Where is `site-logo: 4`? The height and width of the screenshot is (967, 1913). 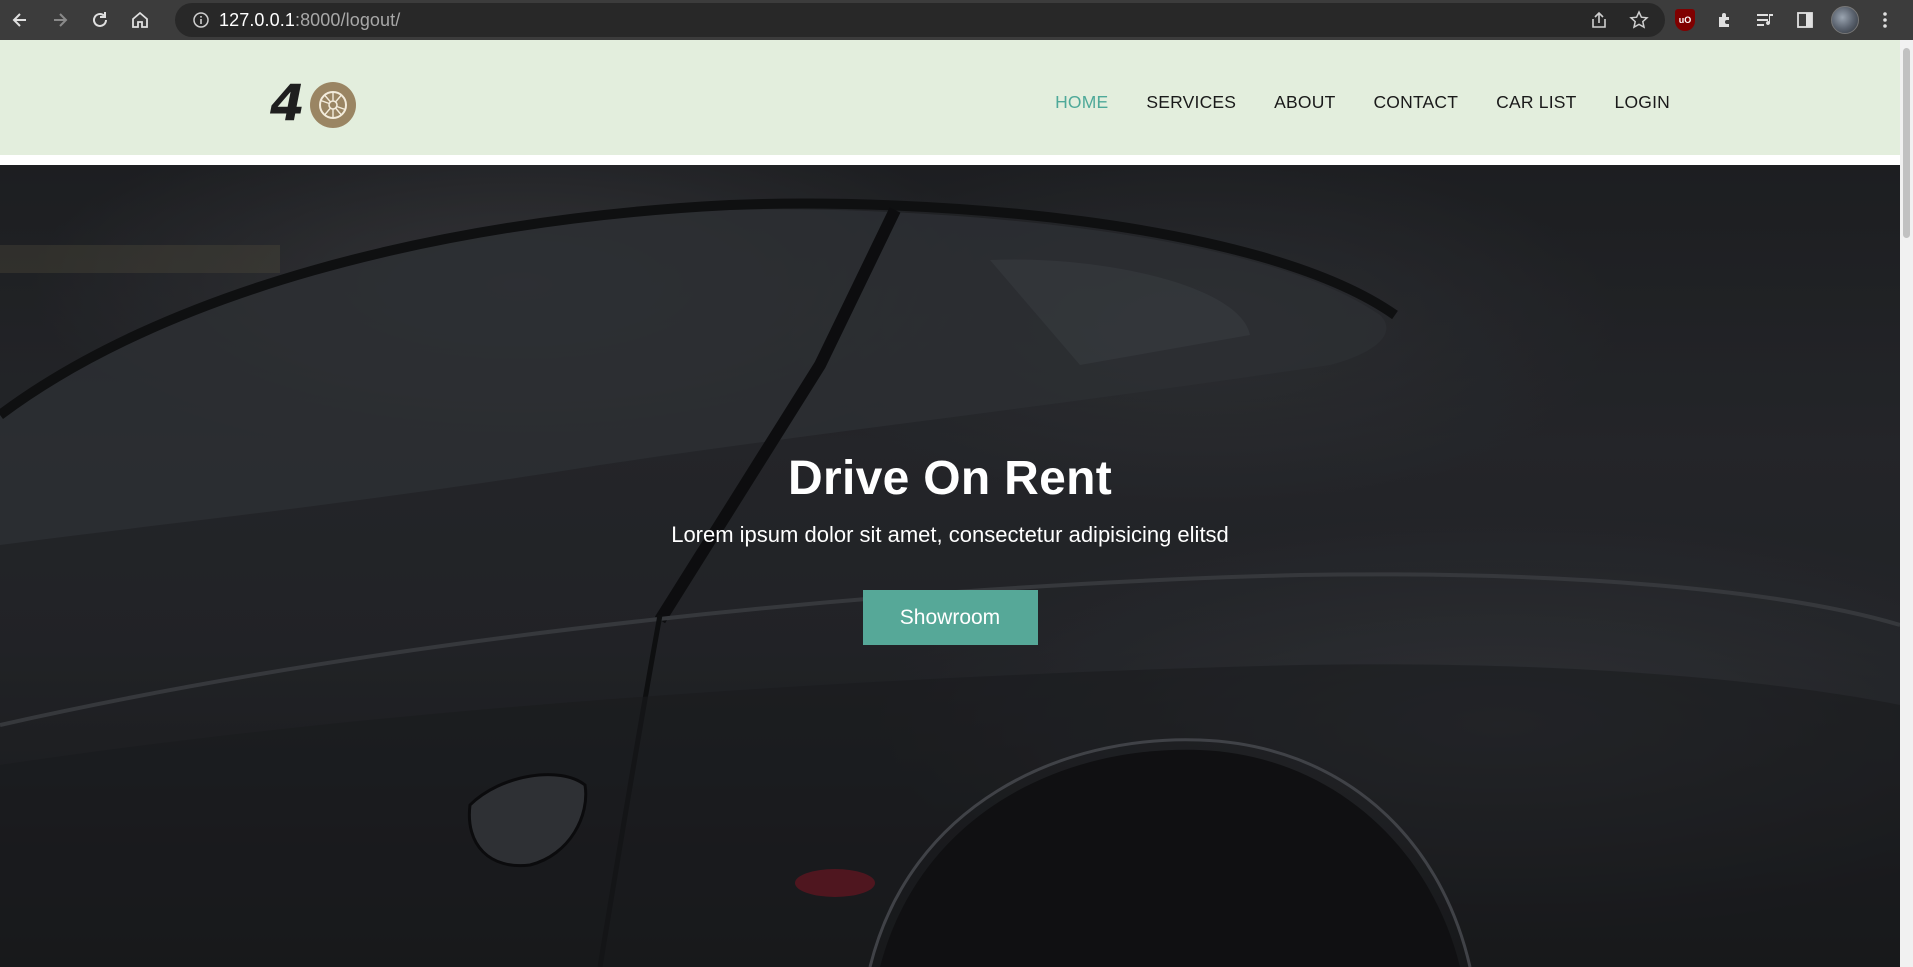 site-logo: 4 is located at coordinates (313, 103).